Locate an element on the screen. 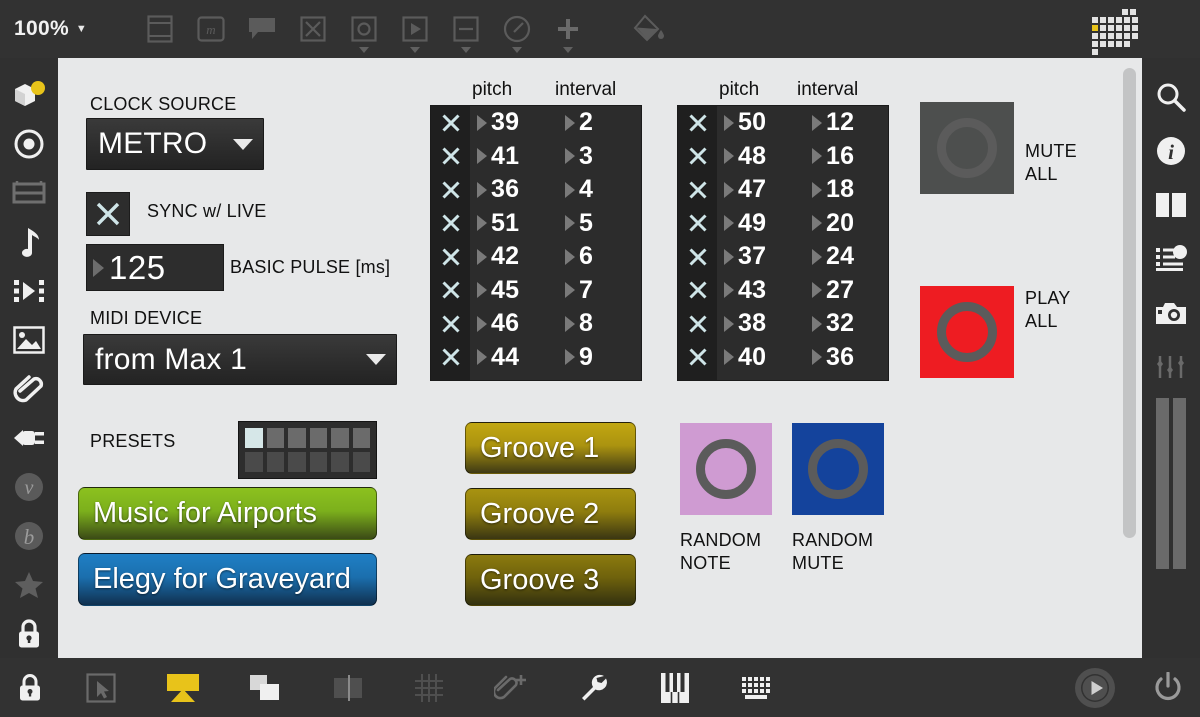 The width and height of the screenshot is (1200, 717). sidebar-keyboard-panel-icon is located at coordinates (29, 192).